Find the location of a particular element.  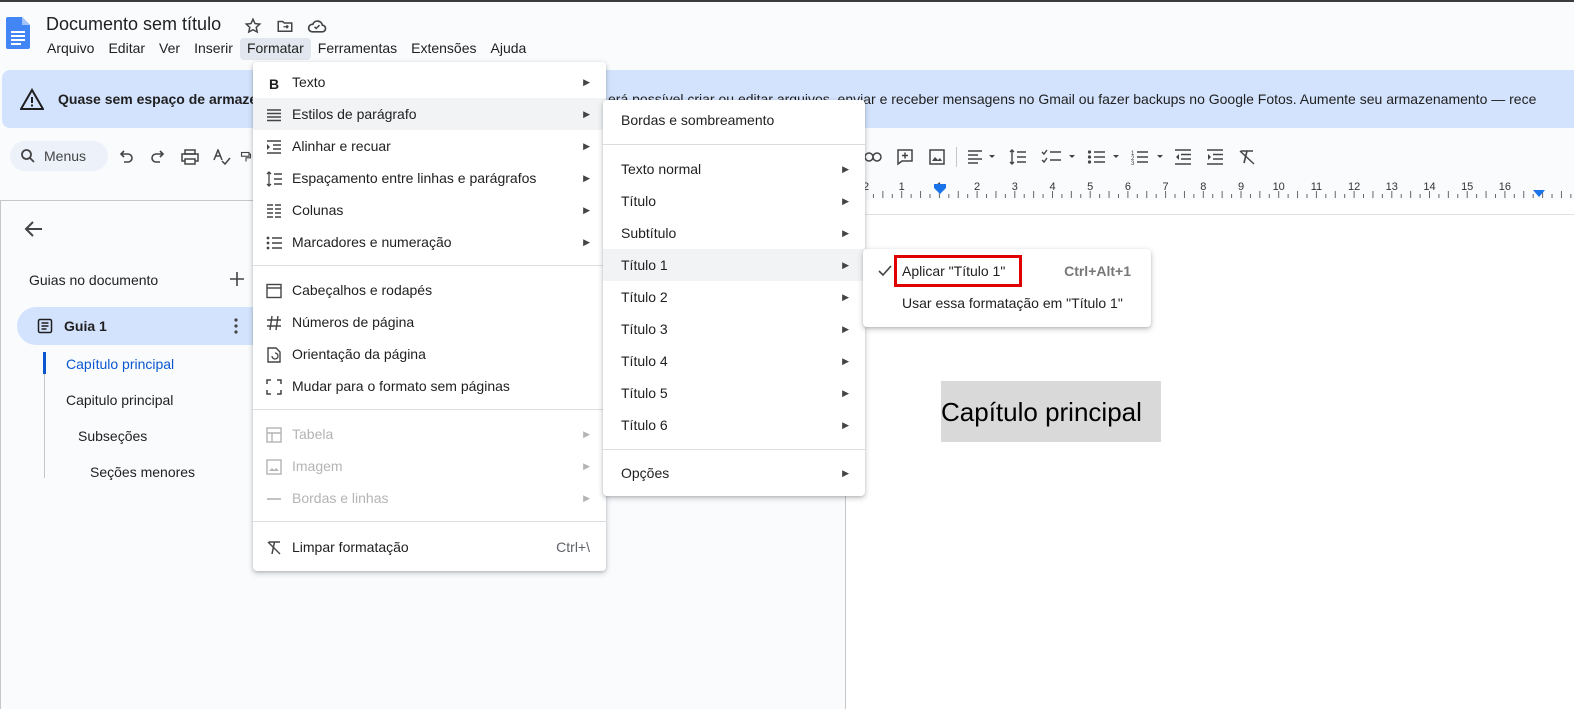

right-indent-marker-icon is located at coordinates (1539, 193).